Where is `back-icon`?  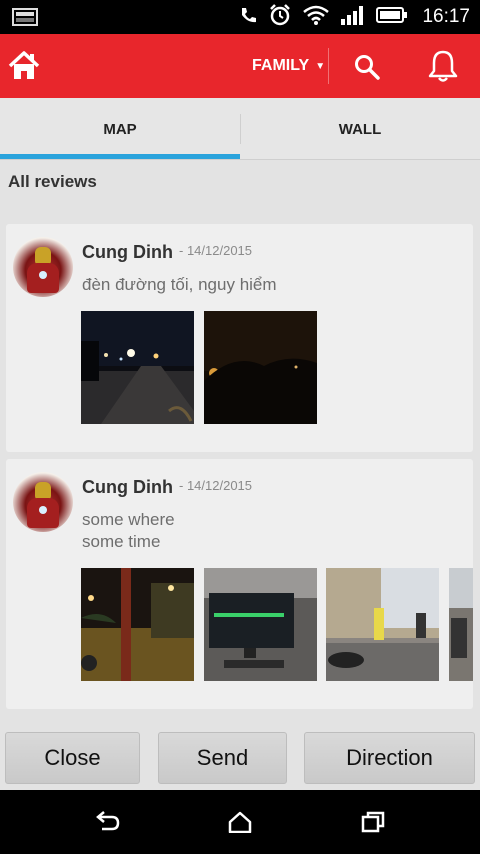 back-icon is located at coordinates (108, 821).